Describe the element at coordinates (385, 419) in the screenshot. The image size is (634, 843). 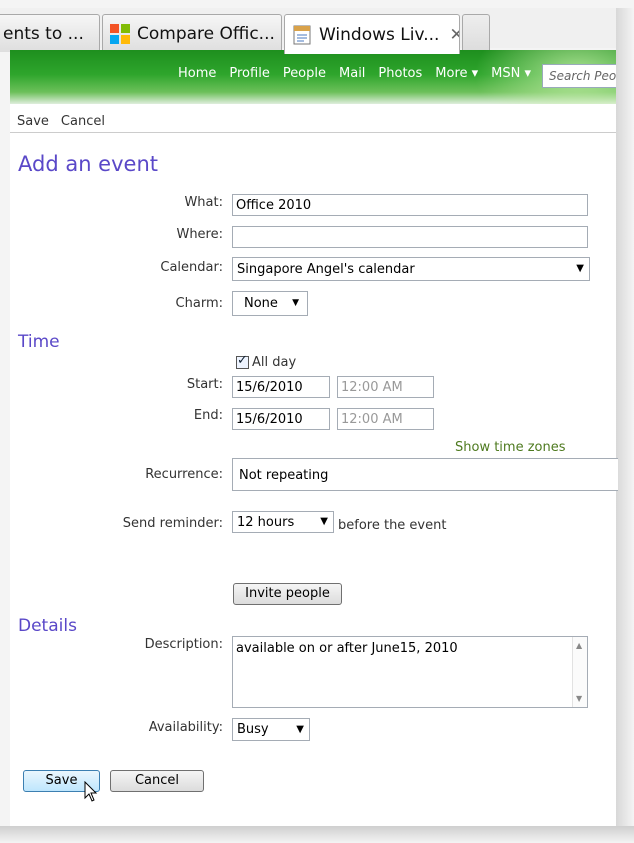
I see `end-time-input: 12:00 AM` at that location.